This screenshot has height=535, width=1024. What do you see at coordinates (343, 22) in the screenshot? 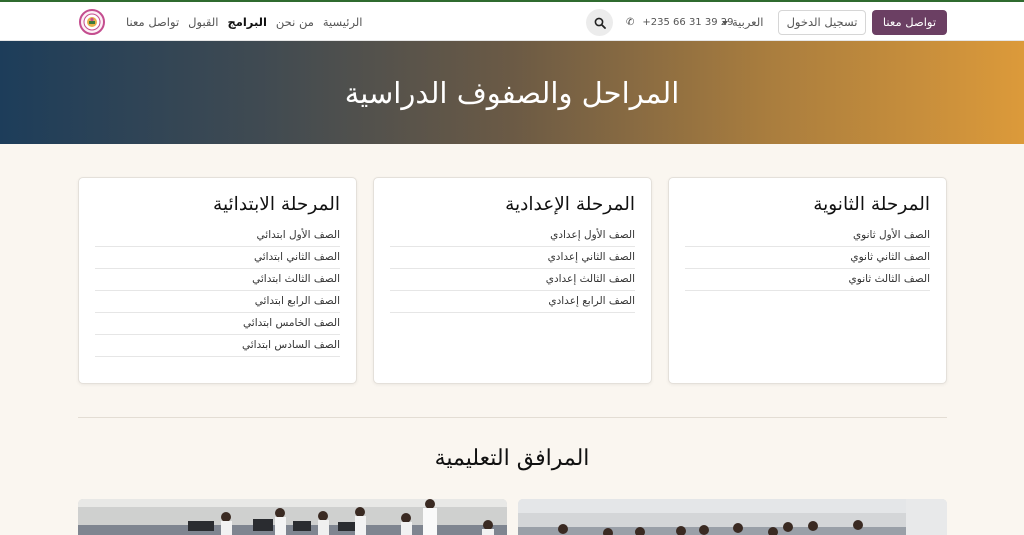
I see `nav-link-home: الرئيسية` at bounding box center [343, 22].